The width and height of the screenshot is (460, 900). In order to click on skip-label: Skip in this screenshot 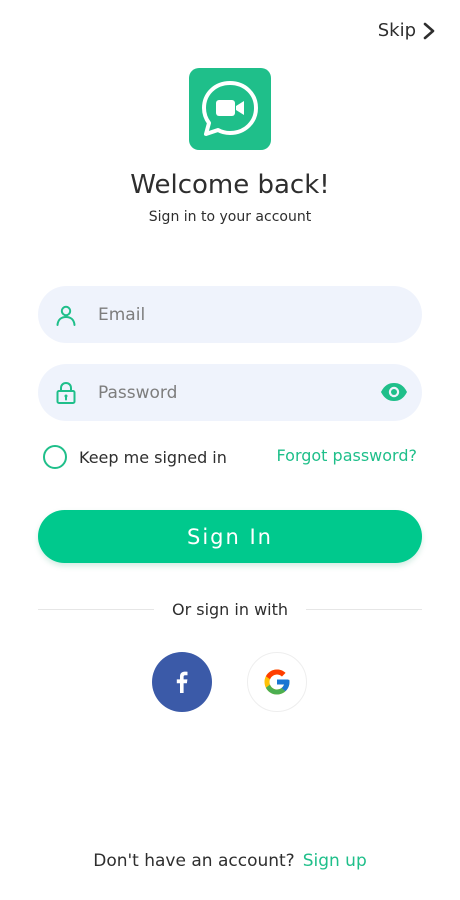, I will do `click(396, 30)`.